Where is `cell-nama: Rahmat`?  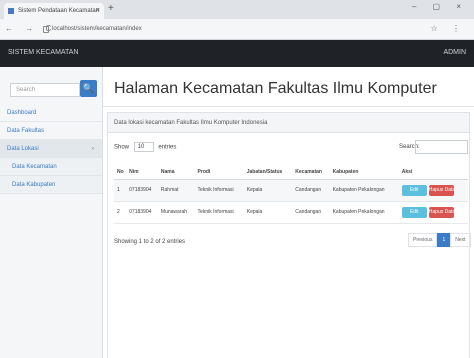 cell-nama: Rahmat is located at coordinates (176, 190).